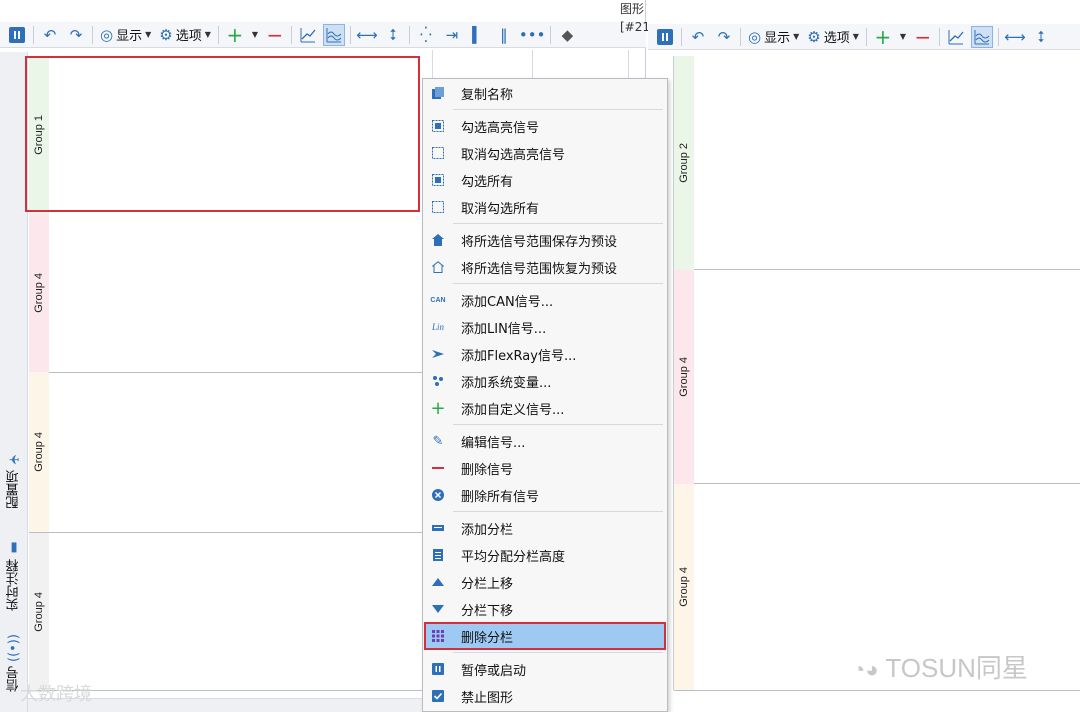 The height and width of the screenshot is (712, 1080). I want to click on tab-live-annotation: 实时注释 ▮, so click(14, 576).